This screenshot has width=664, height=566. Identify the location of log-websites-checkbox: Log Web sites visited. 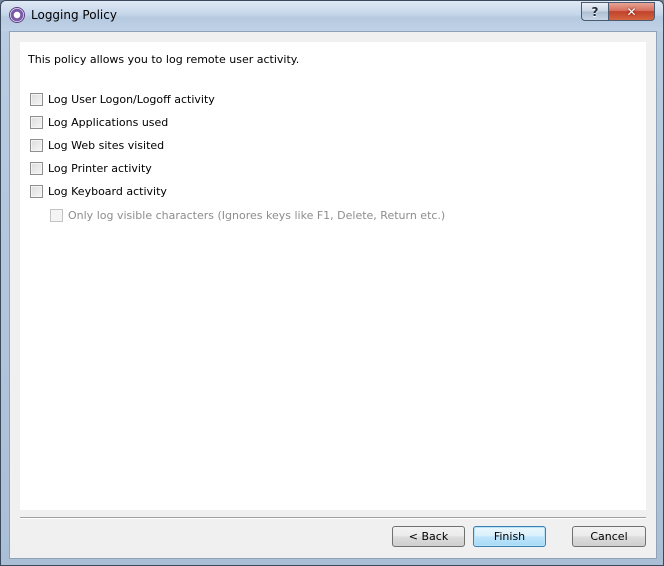
(97, 145).